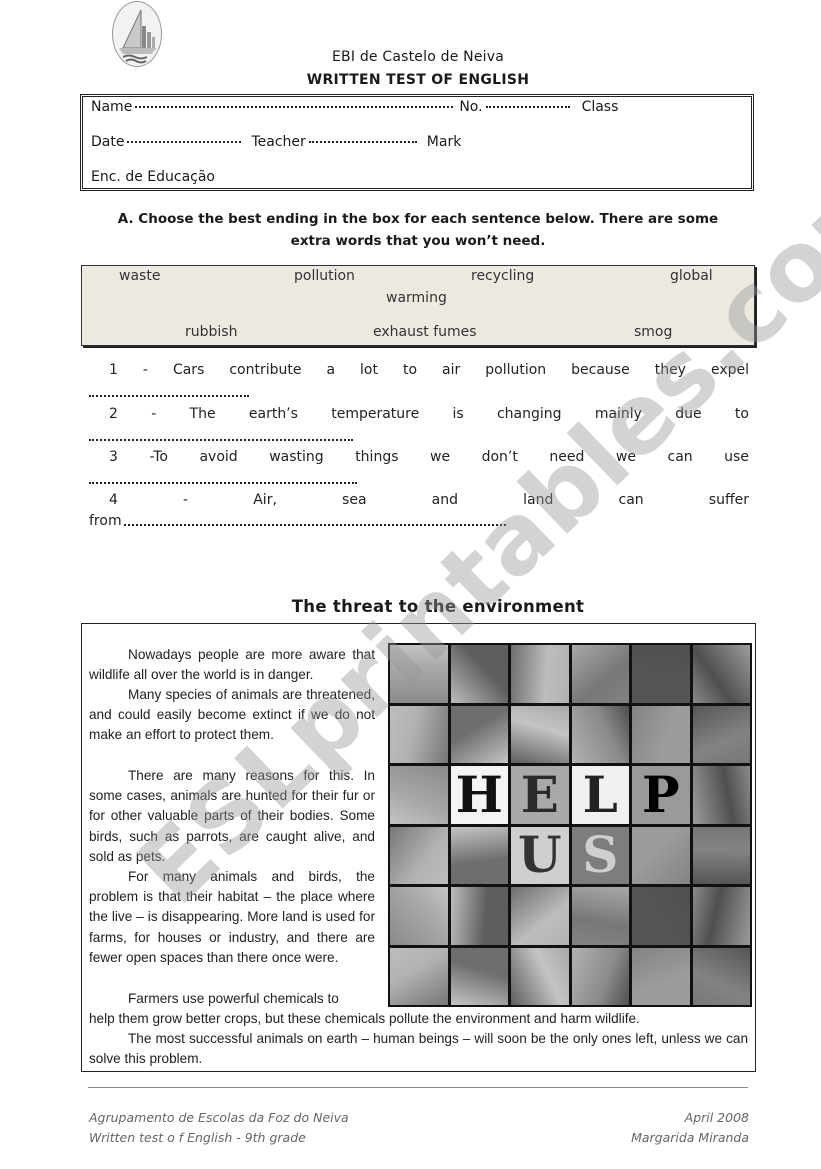 This screenshot has width=821, height=1169. What do you see at coordinates (377, 457) in the screenshot?
I see `sentence-word: things` at bounding box center [377, 457].